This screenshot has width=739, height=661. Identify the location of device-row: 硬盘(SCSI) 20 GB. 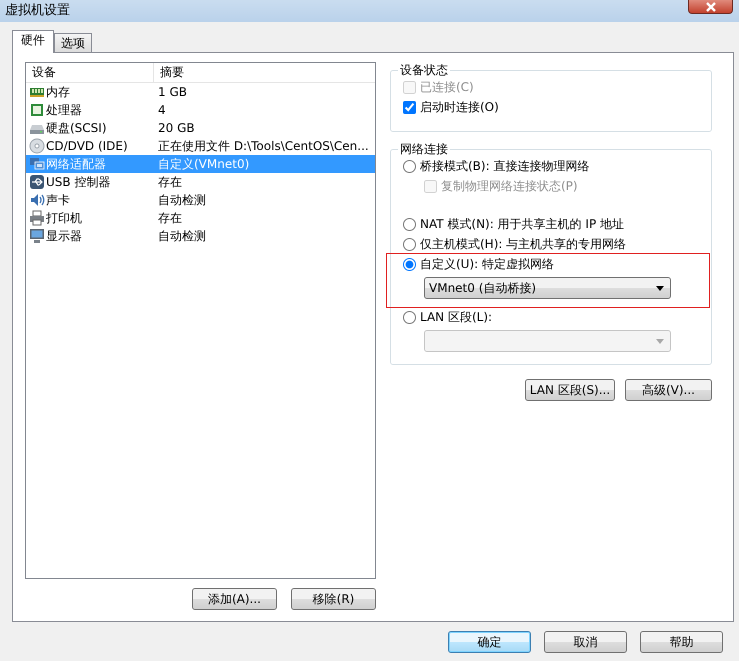
(200, 128).